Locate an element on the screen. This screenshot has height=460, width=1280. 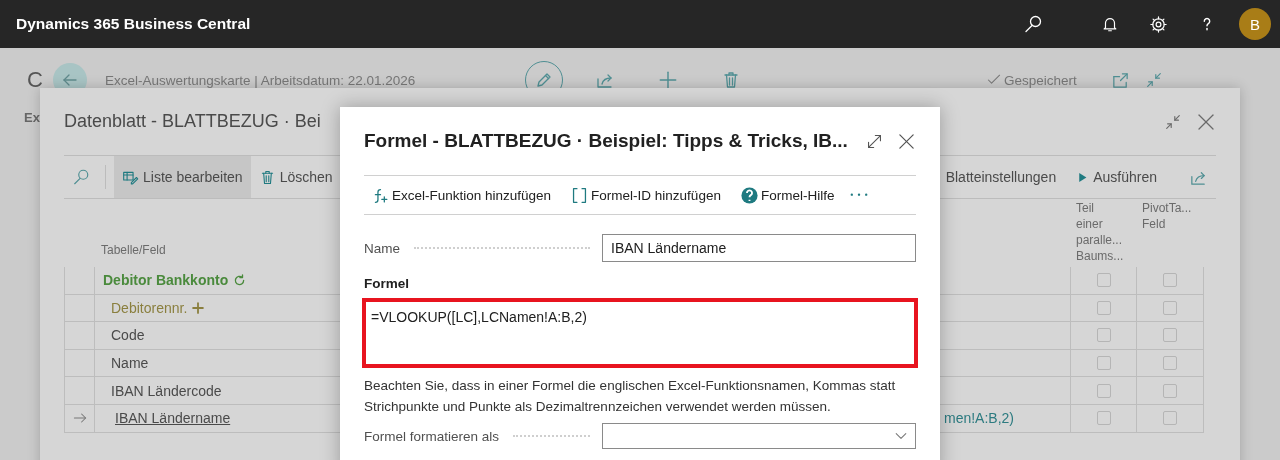
field-label: Name is located at coordinates (382, 248).